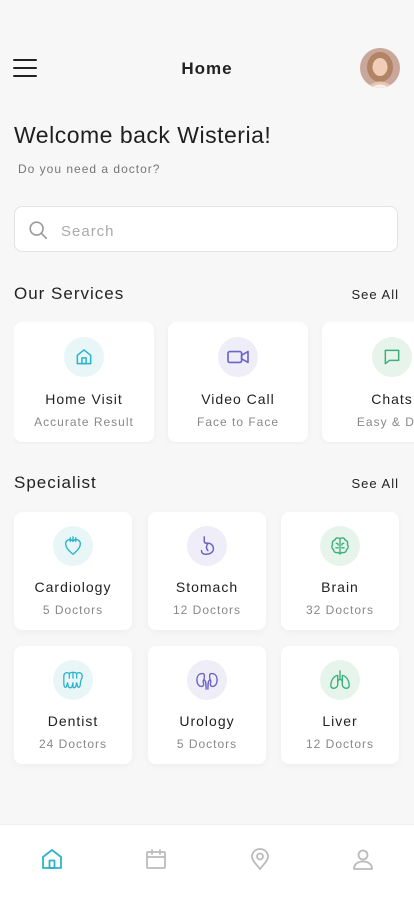  I want to click on service-card-video-call: Video Call Face to Face, so click(238, 382).